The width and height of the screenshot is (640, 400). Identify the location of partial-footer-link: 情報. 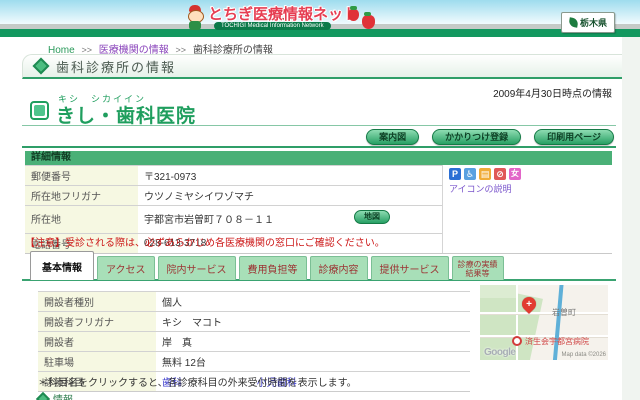
(54, 395).